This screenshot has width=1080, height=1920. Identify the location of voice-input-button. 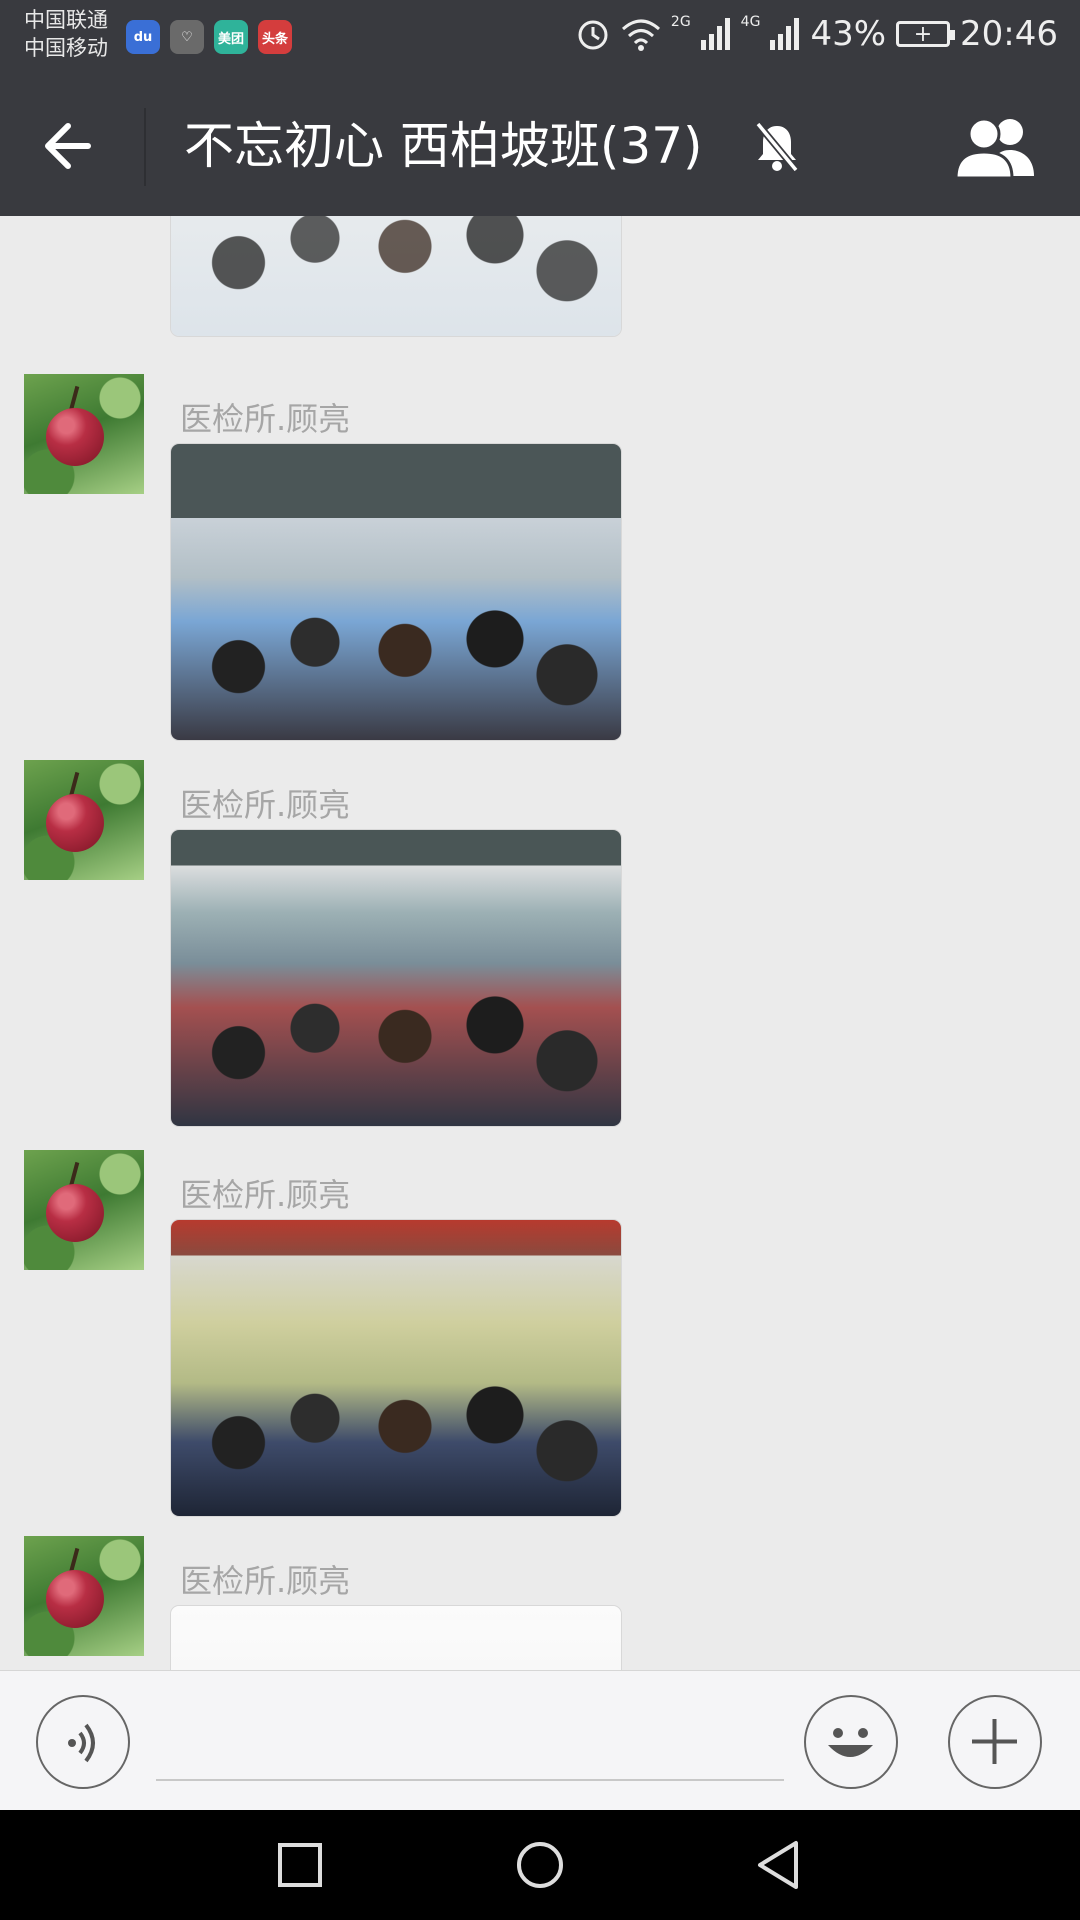
(83, 1742).